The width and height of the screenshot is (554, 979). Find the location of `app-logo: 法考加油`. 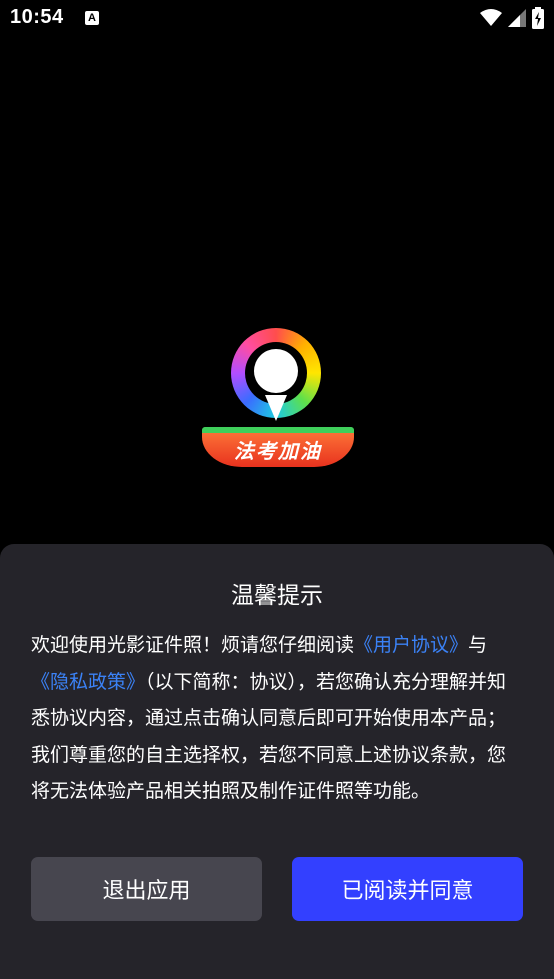

app-logo: 法考加油 is located at coordinates (278, 396).